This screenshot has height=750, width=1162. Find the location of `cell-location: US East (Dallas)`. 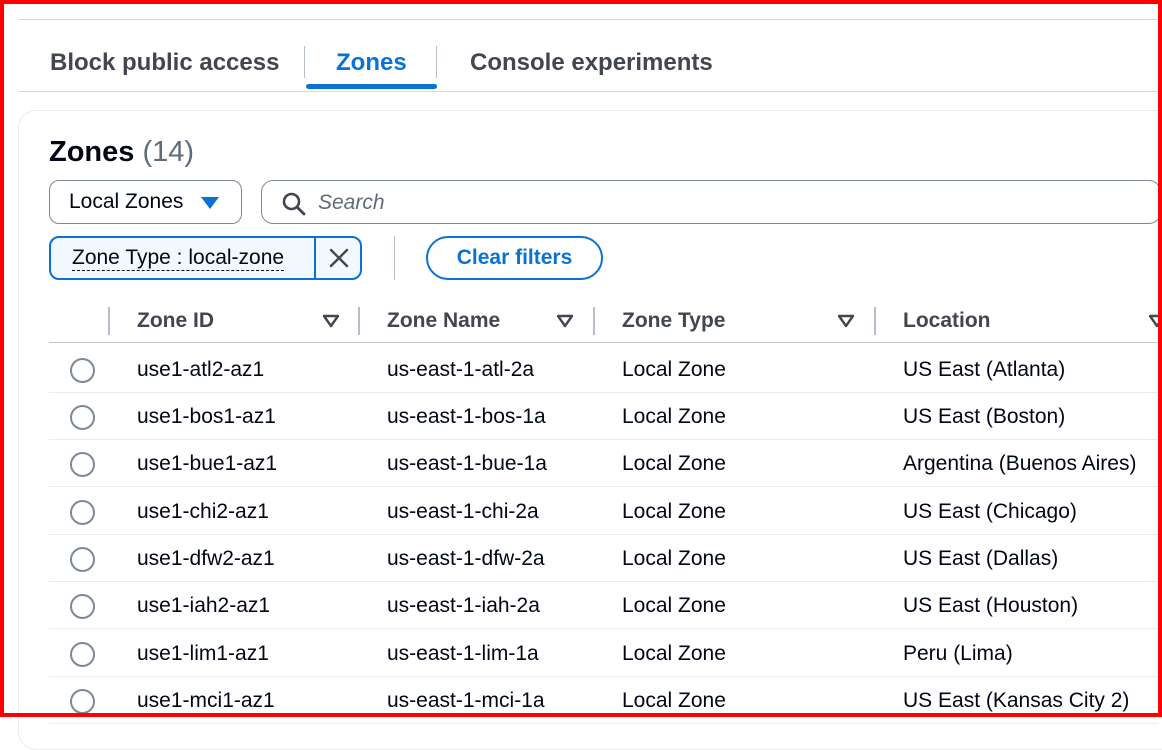

cell-location: US East (Dallas) is located at coordinates (981, 558).